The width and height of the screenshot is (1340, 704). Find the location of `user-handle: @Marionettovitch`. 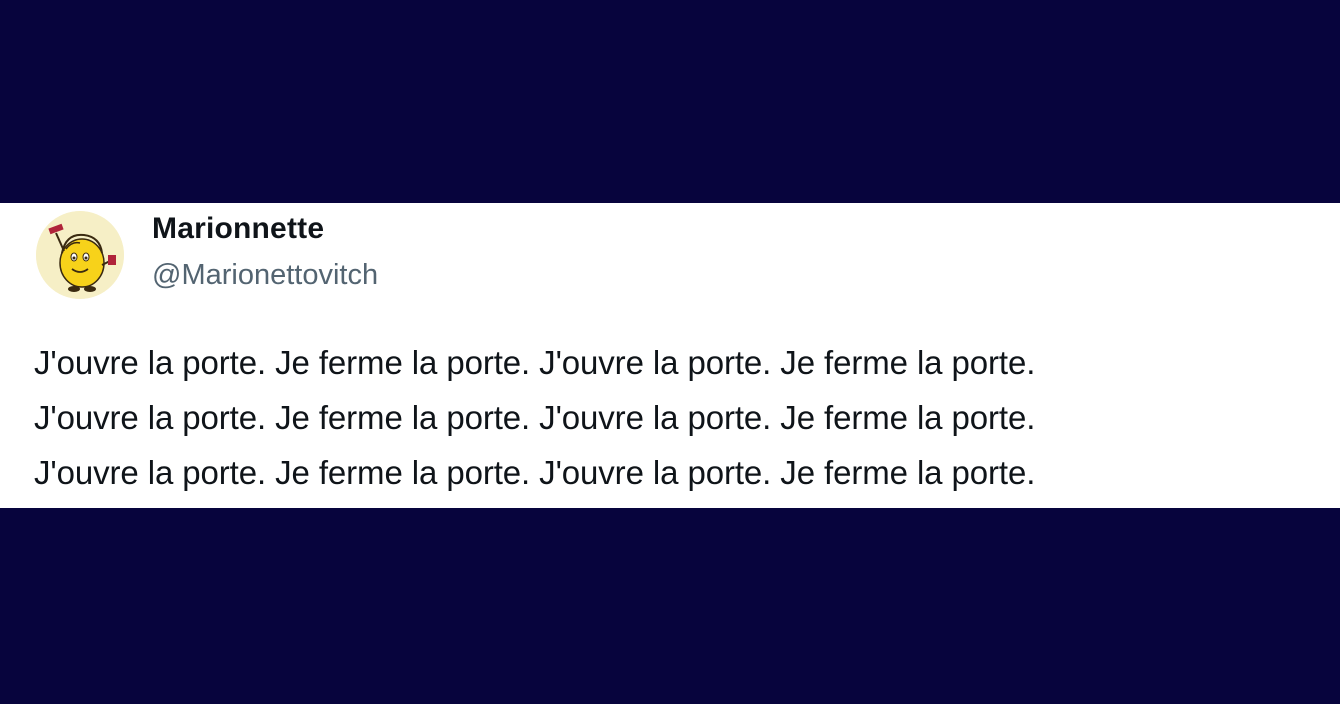

user-handle: @Marionettovitch is located at coordinates (265, 275).